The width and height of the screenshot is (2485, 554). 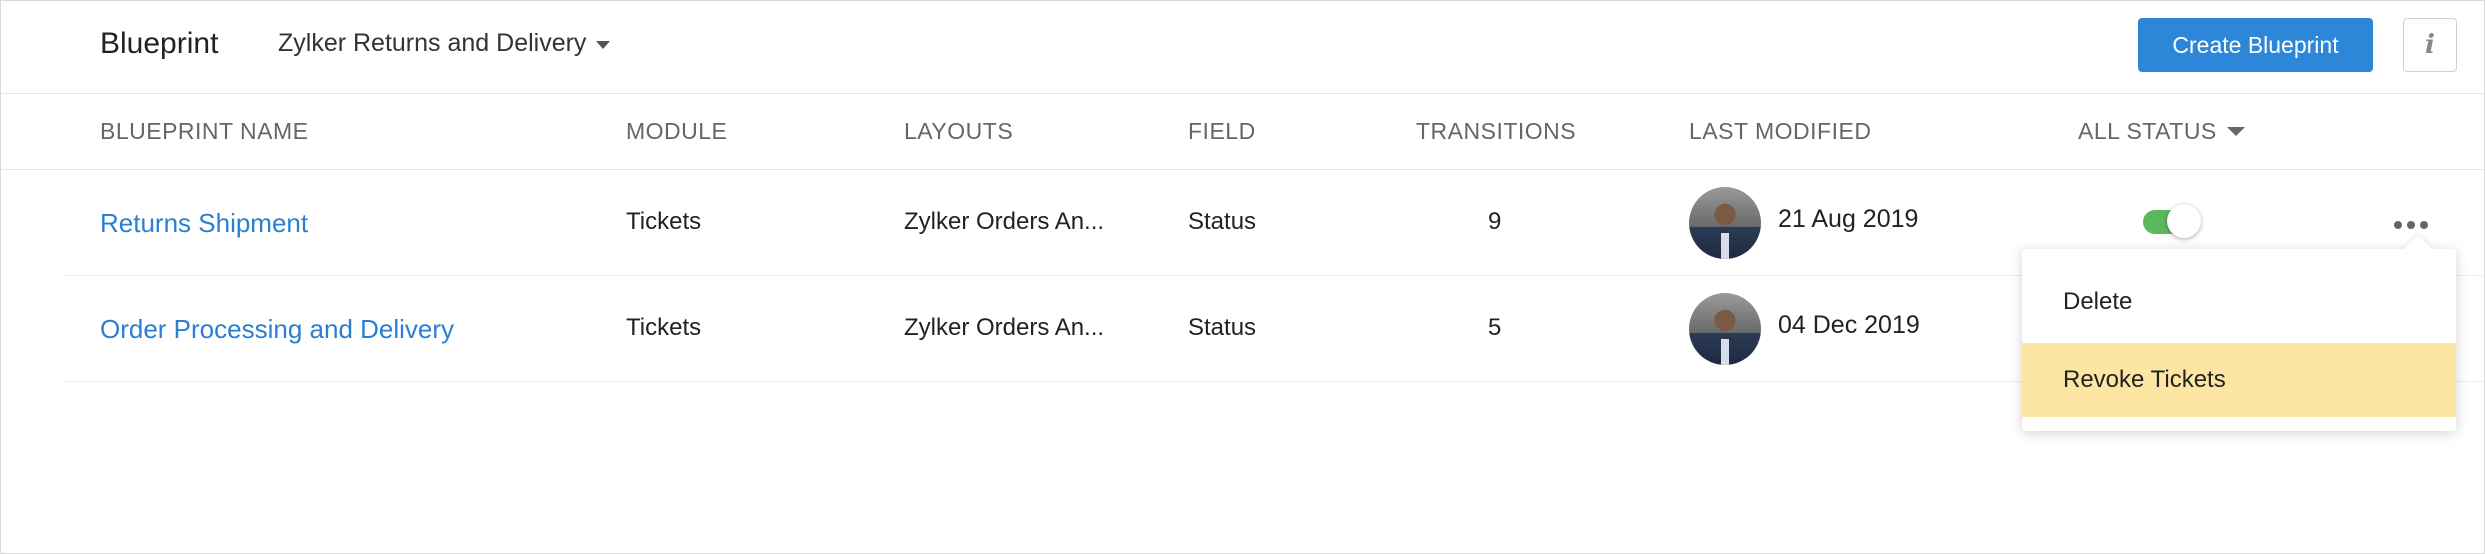 I want to click on column-header-last-modified: LAST MODIFIED, so click(x=1780, y=131).